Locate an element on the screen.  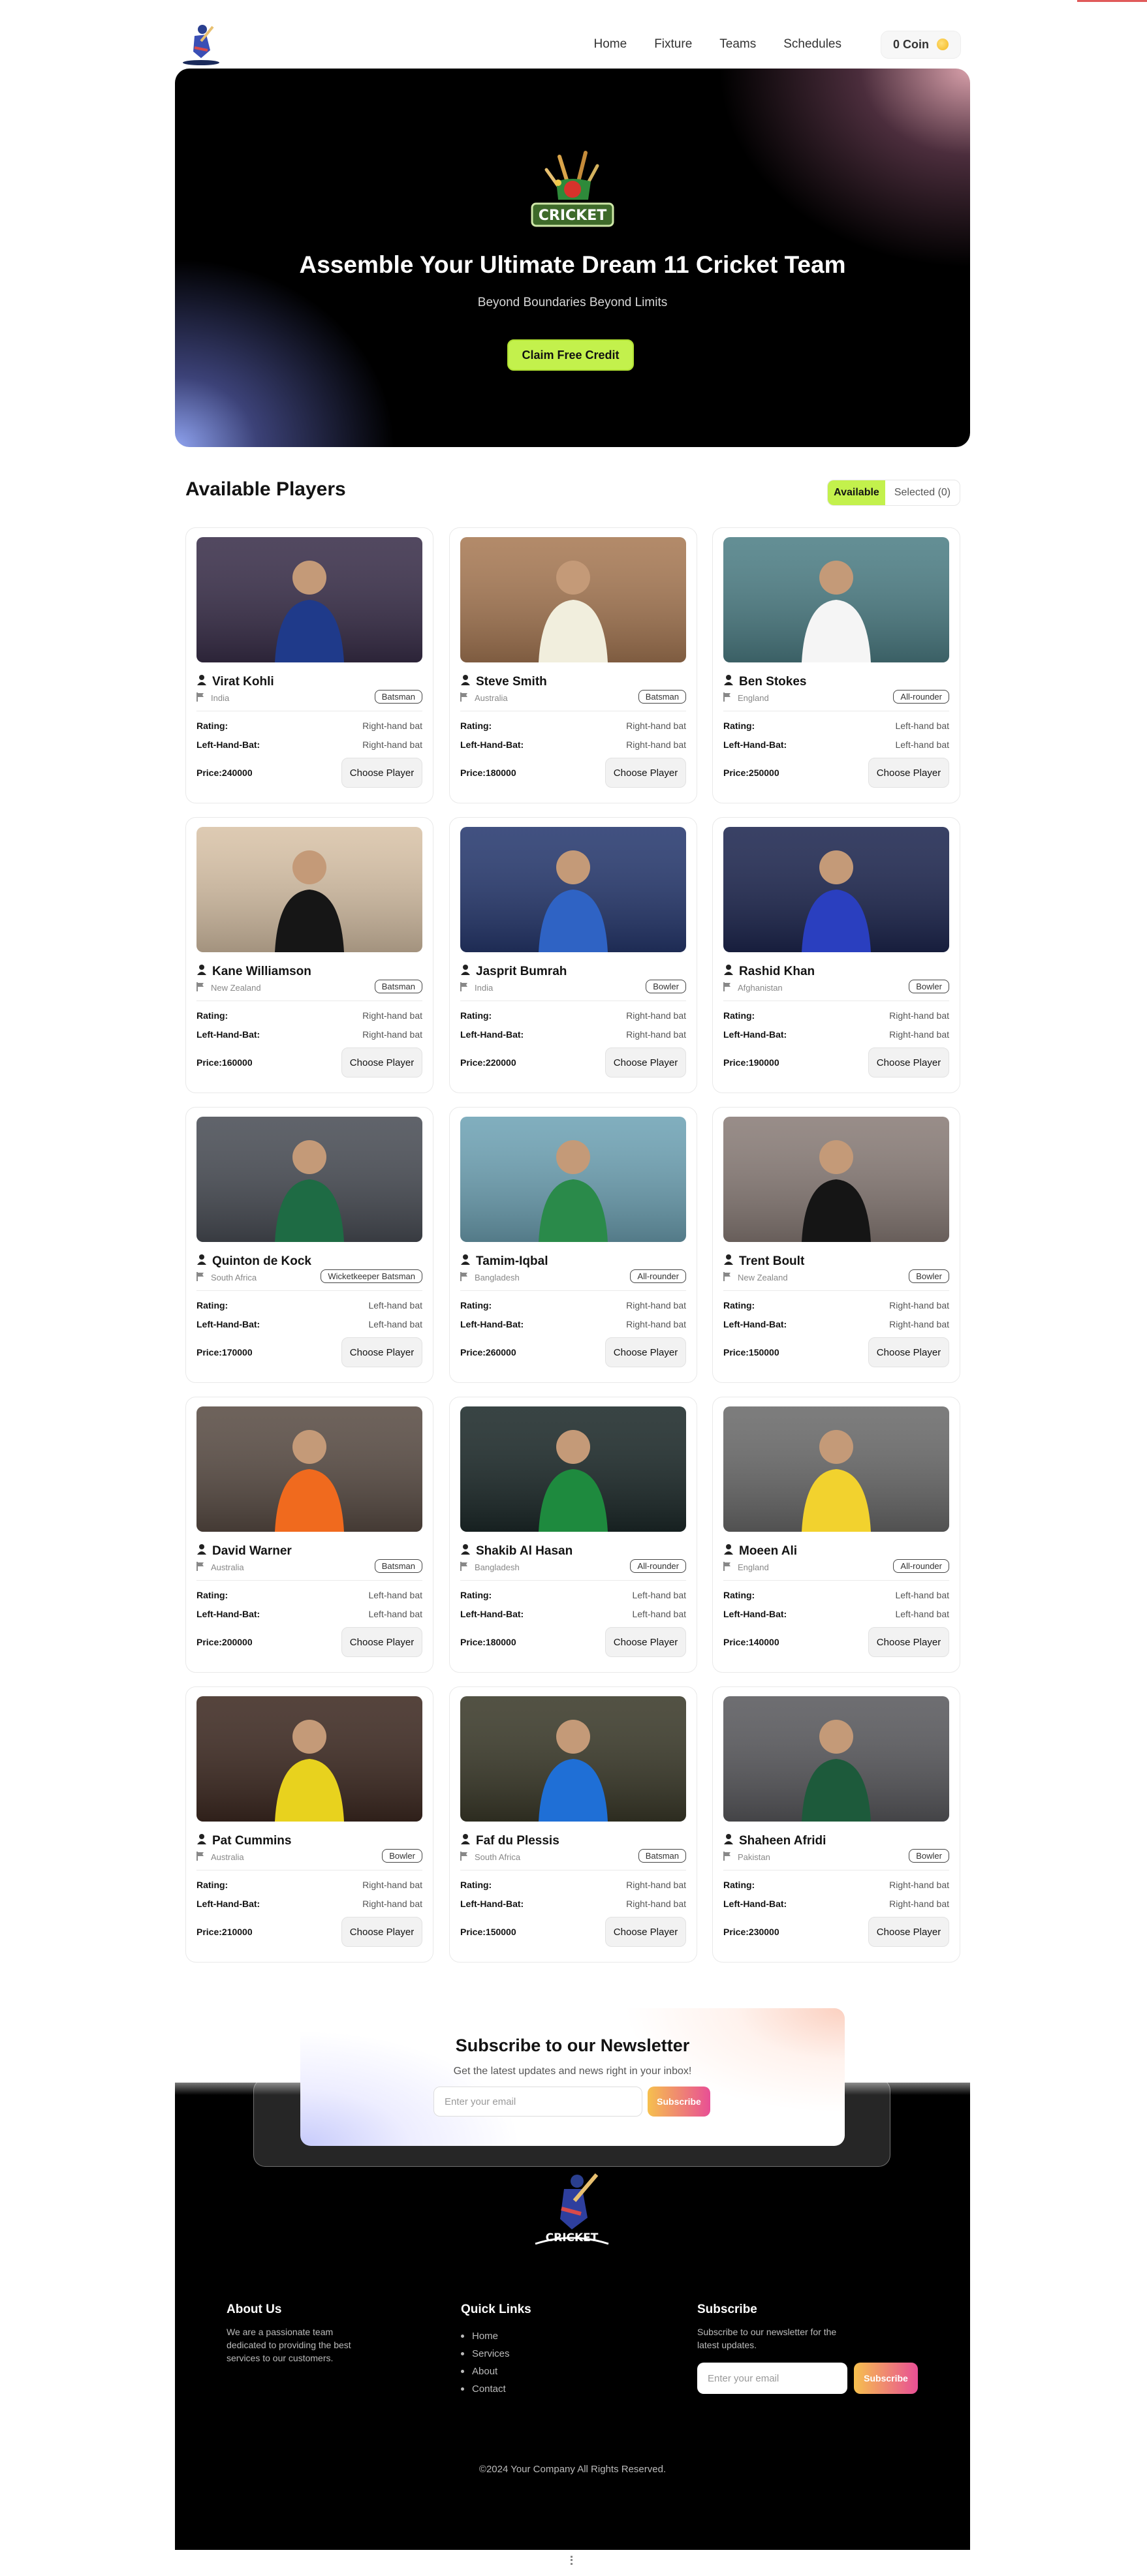
footer-subscribe-button: Subscribe is located at coordinates (886, 2378).